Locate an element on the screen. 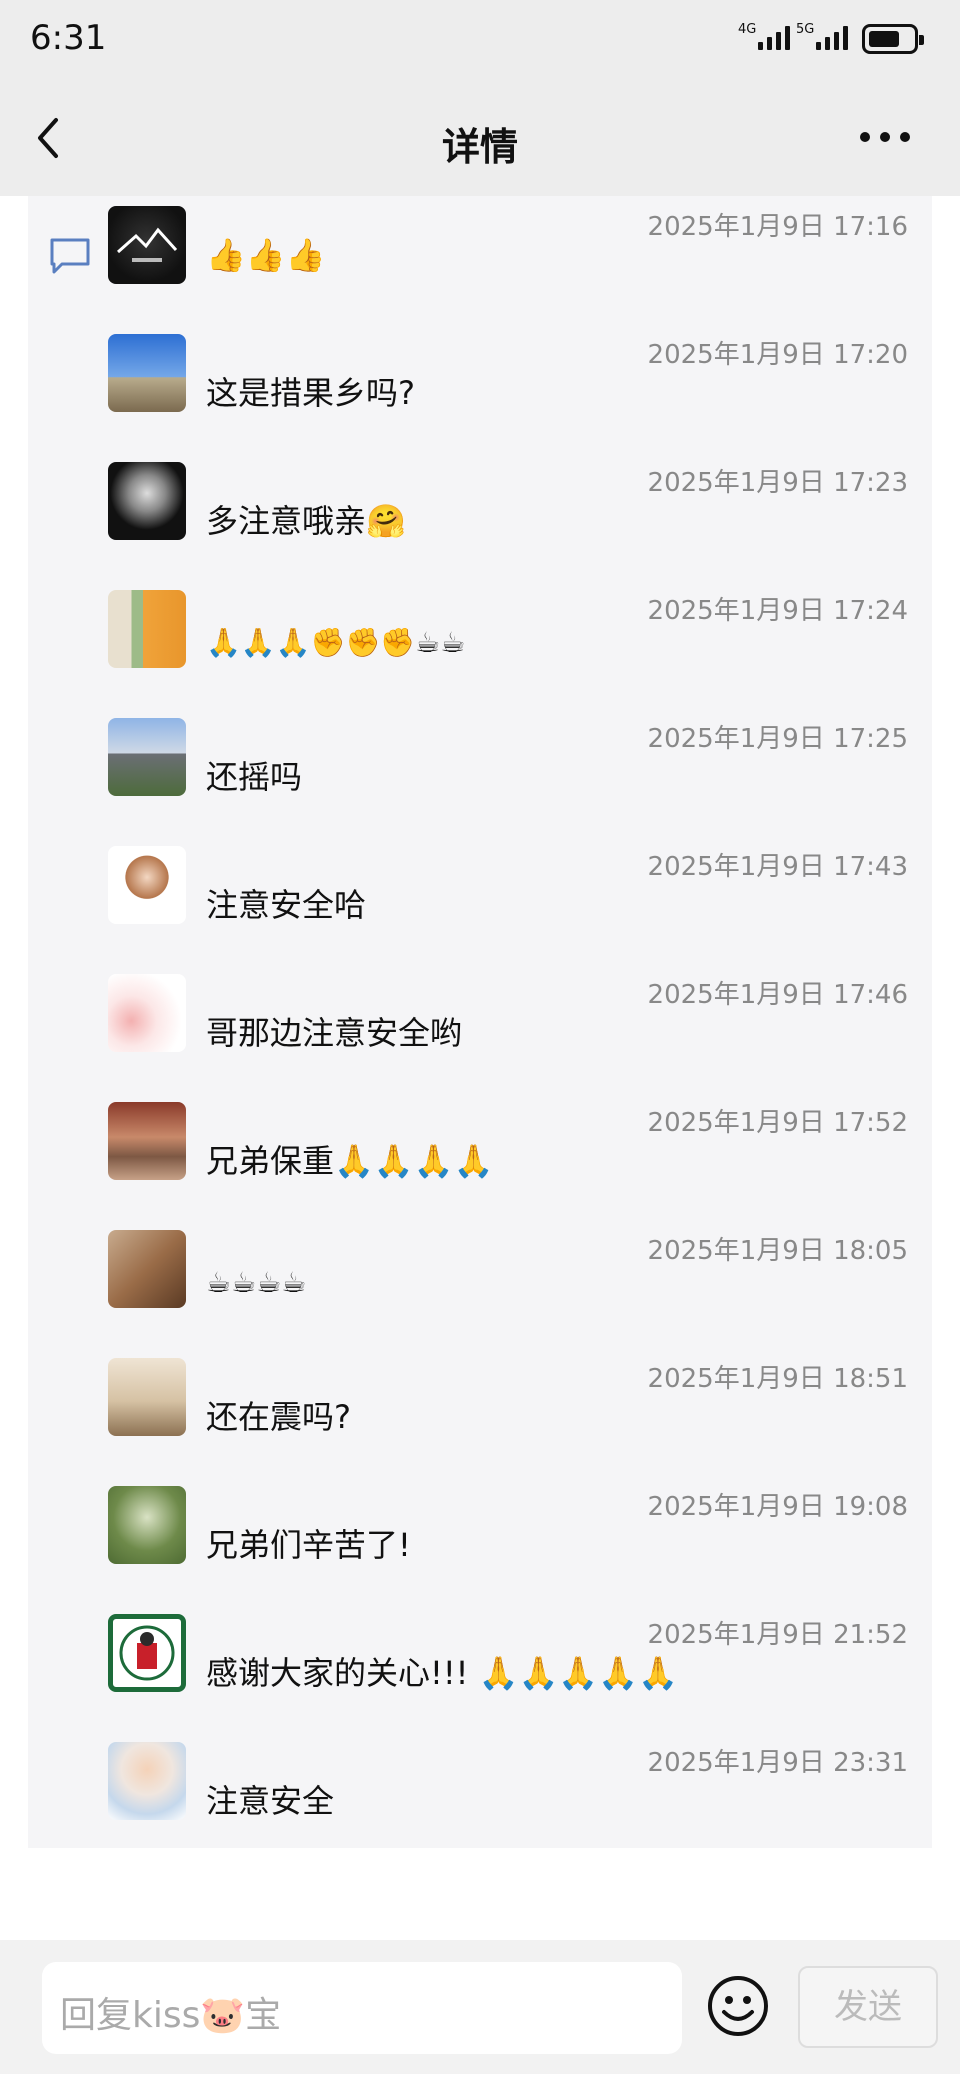 Image resolution: width=960 pixels, height=2074 pixels. comment-item: 2025年1月9日 23:31 注意安全 is located at coordinates (508, 1792).